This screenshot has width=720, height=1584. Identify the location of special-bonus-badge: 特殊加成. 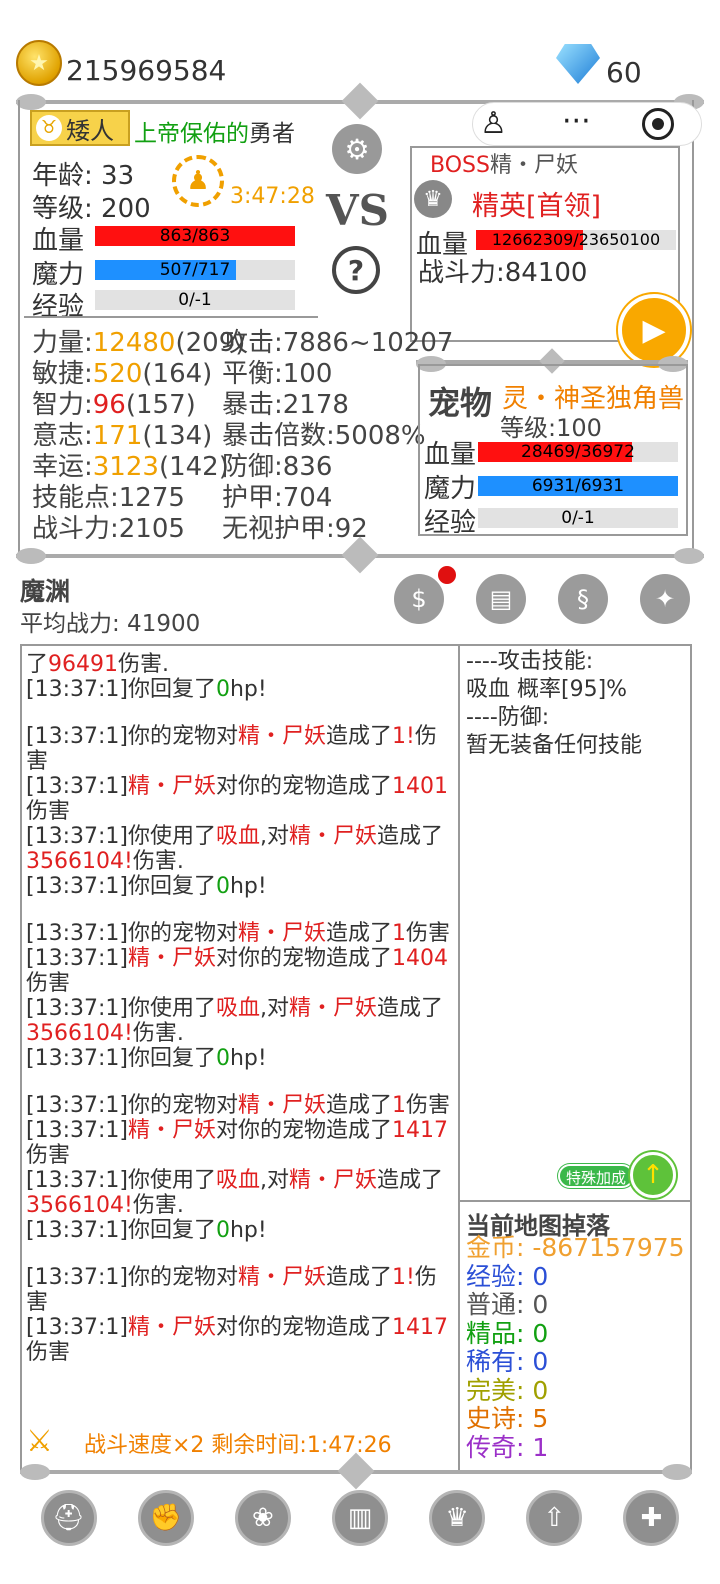
(596, 1176).